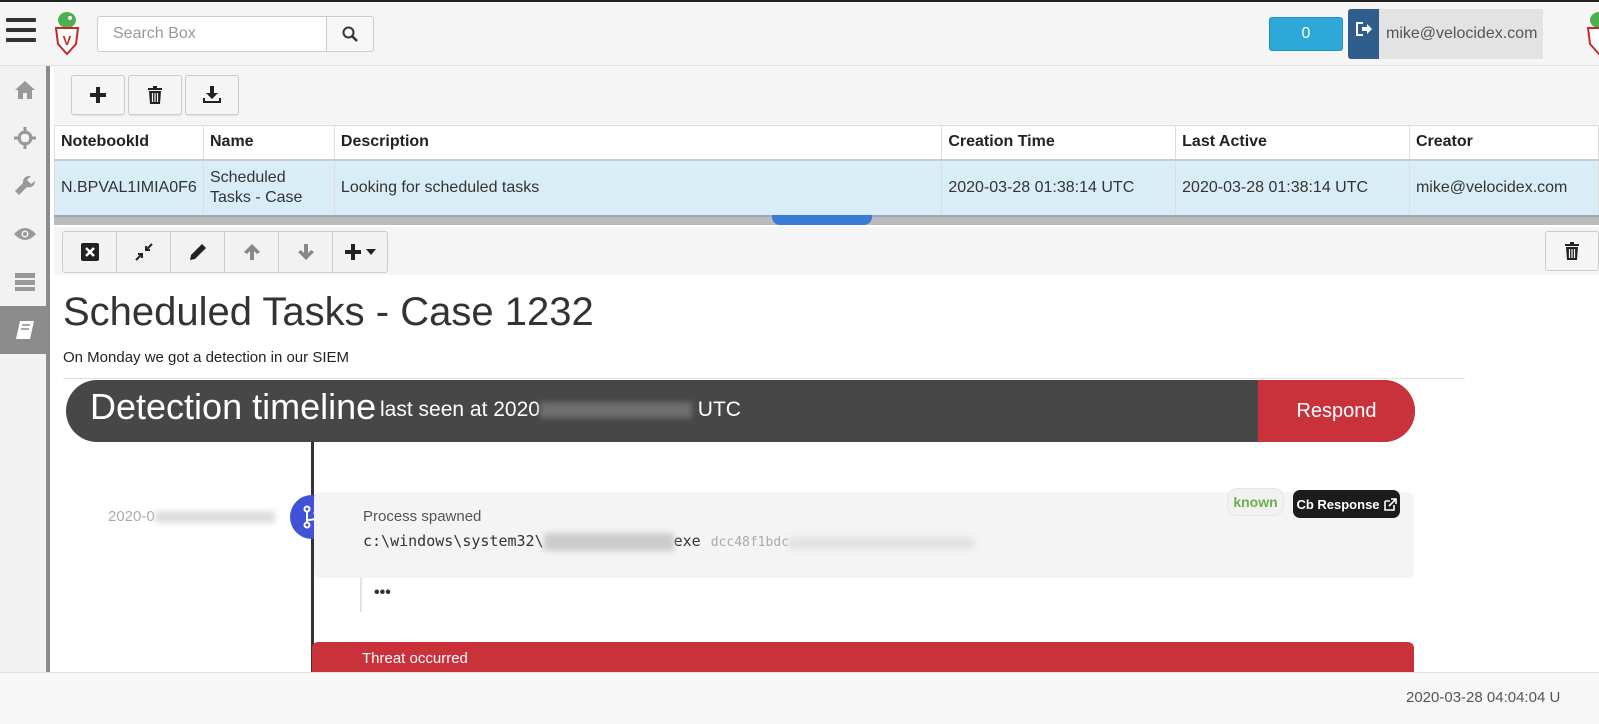  I want to click on add-cell-dropdown-button, so click(360, 252).